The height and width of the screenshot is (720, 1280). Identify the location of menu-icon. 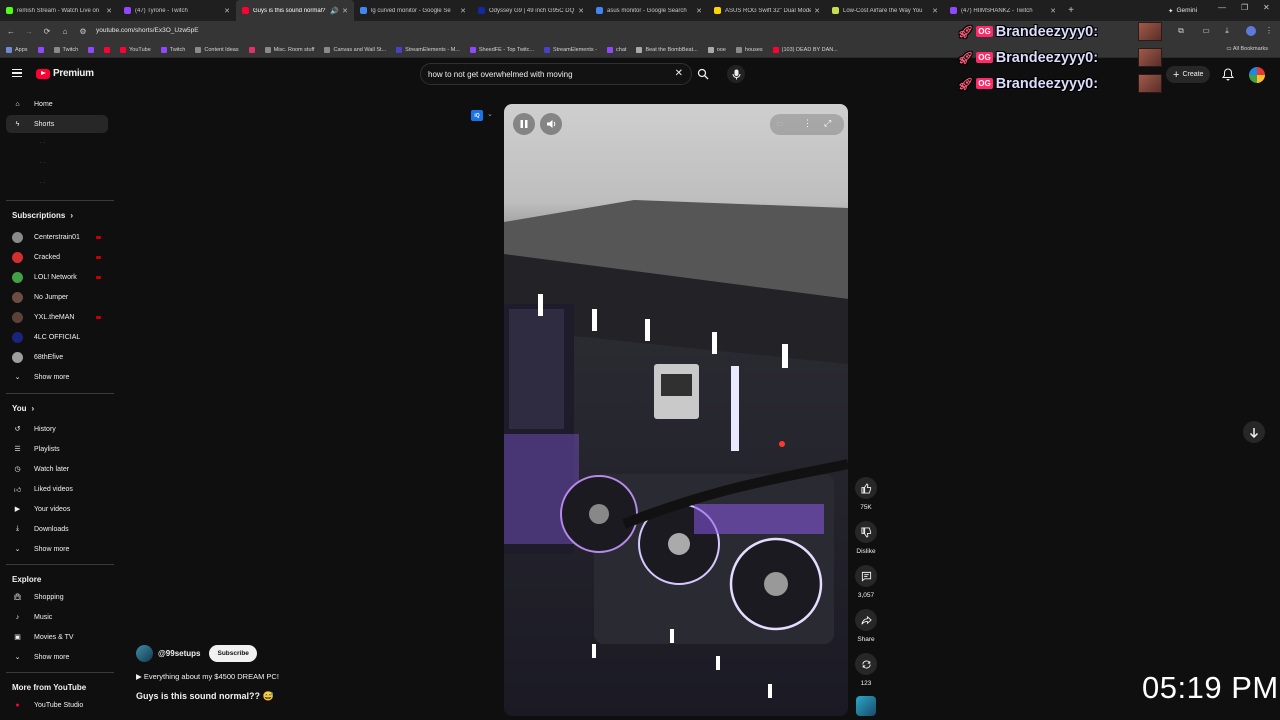
(17, 73).